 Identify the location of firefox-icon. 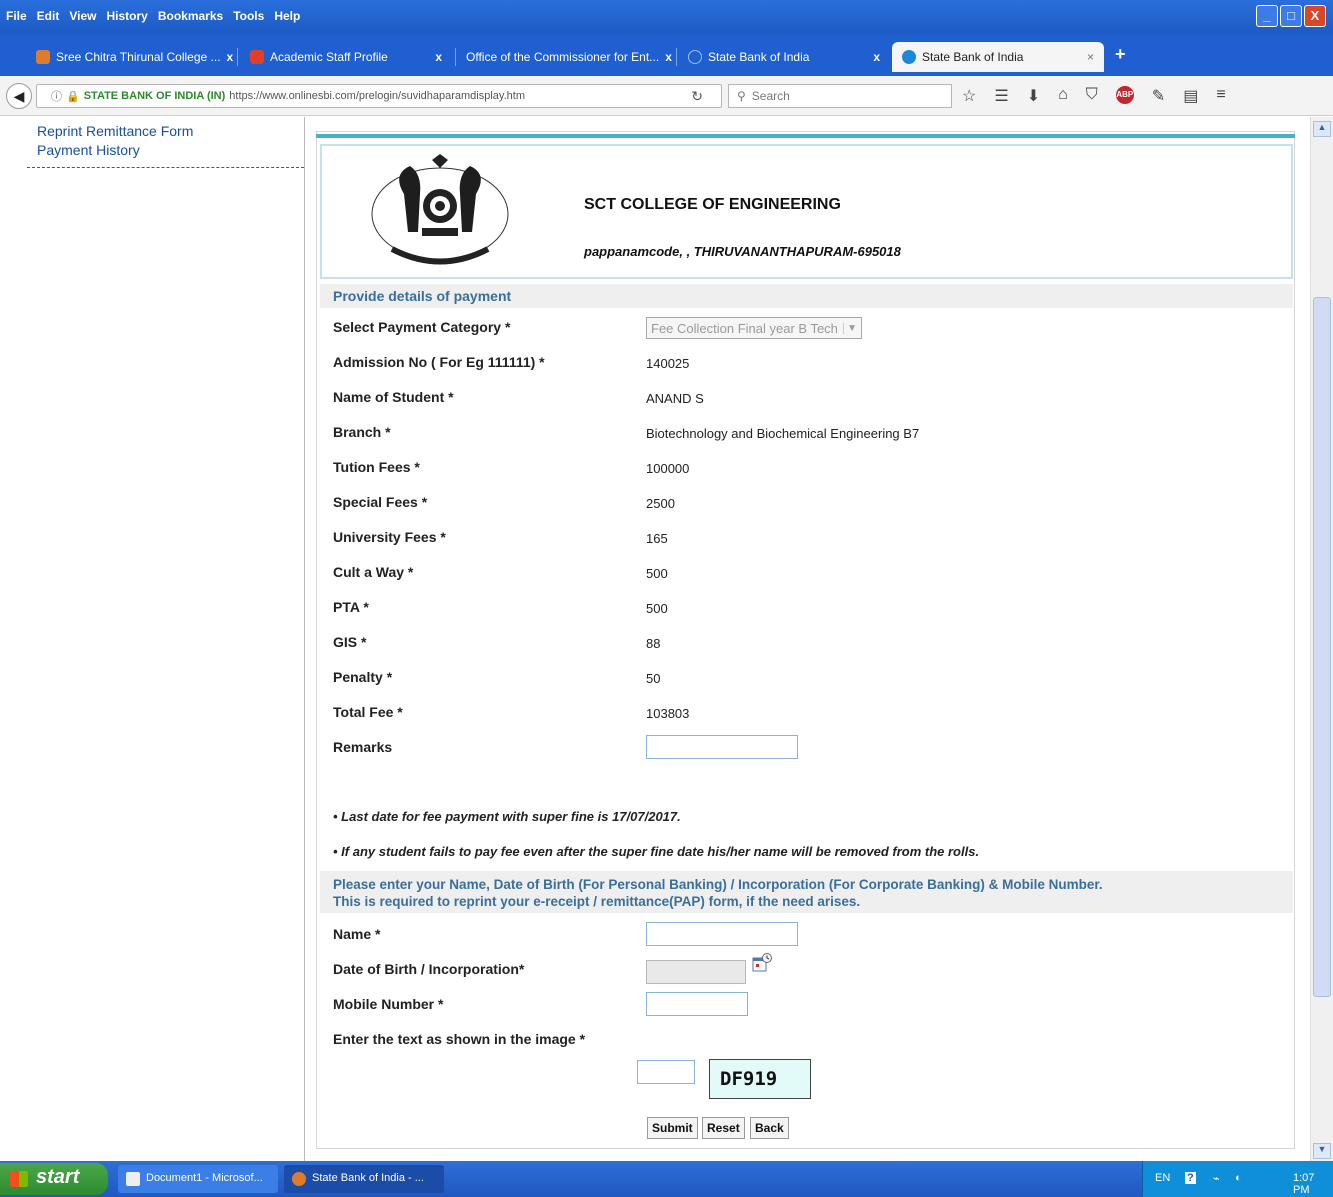
(299, 1179).